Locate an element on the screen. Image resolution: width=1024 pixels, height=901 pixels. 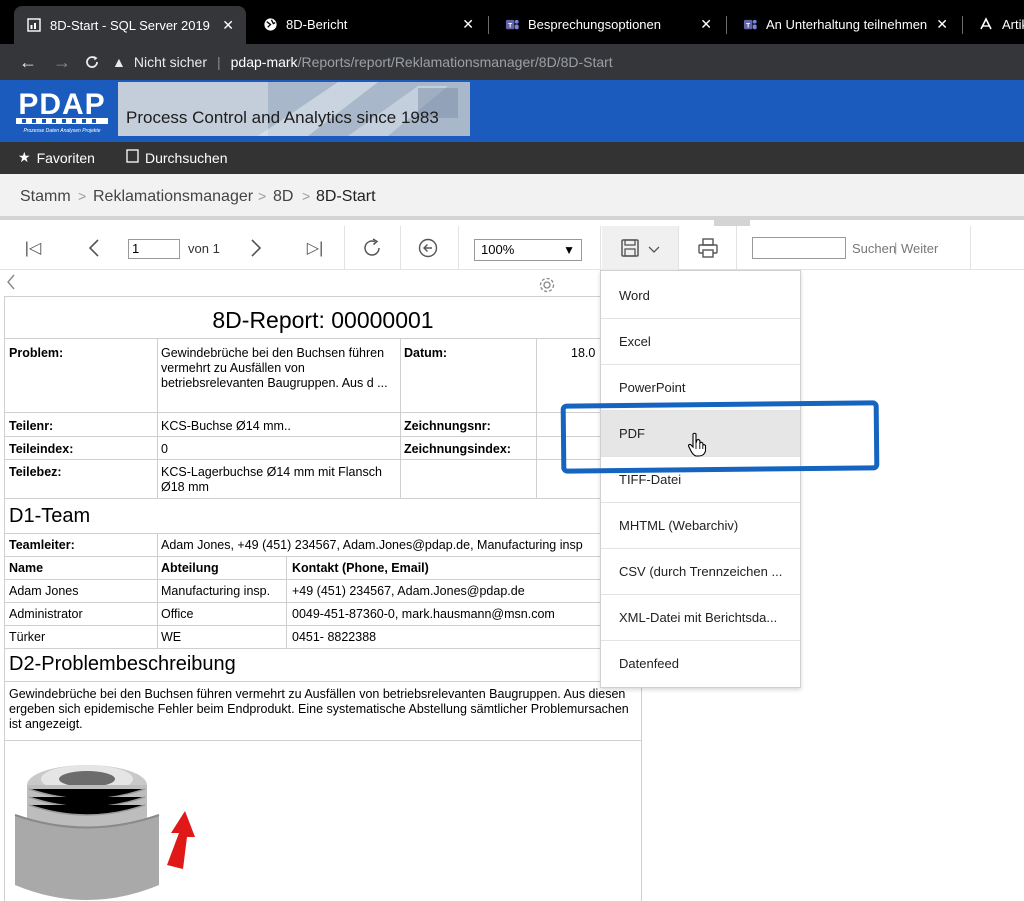
tab-title: 8D-Bericht is located at coordinates (317, 24).